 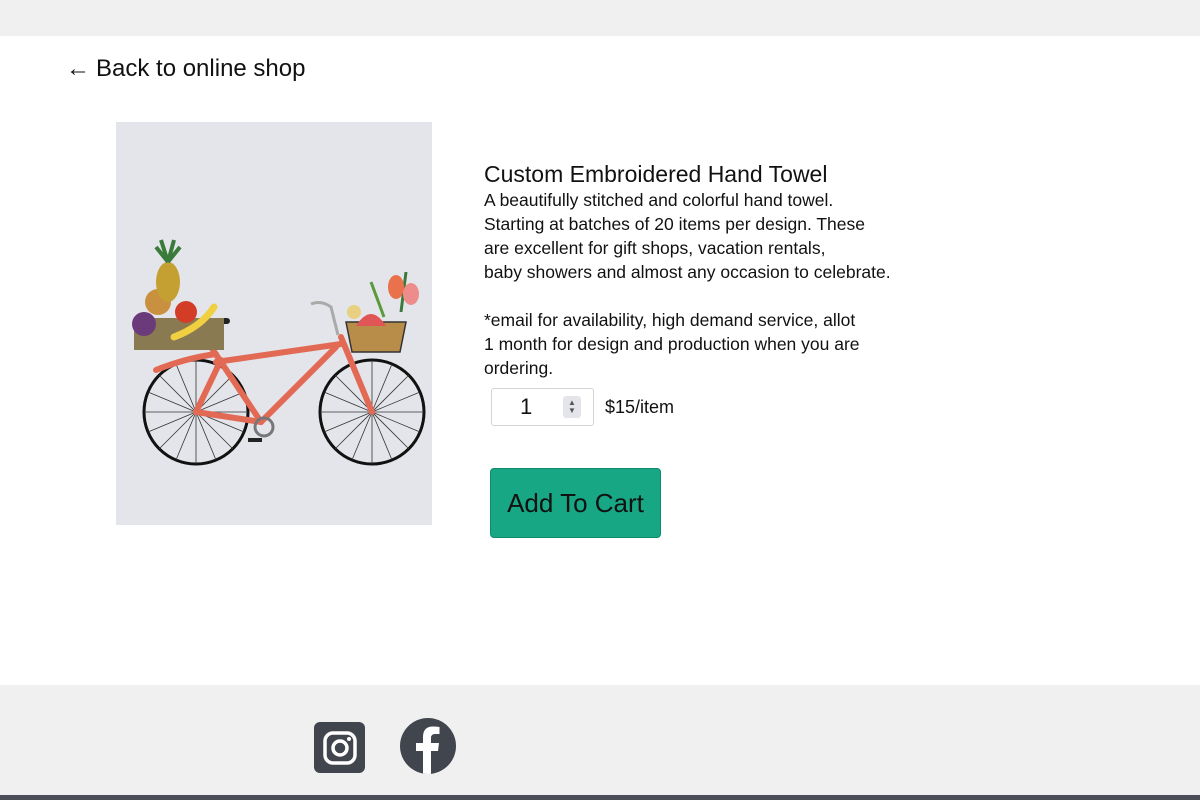 I want to click on footer-bottom-bar, so click(x=600, y=797).